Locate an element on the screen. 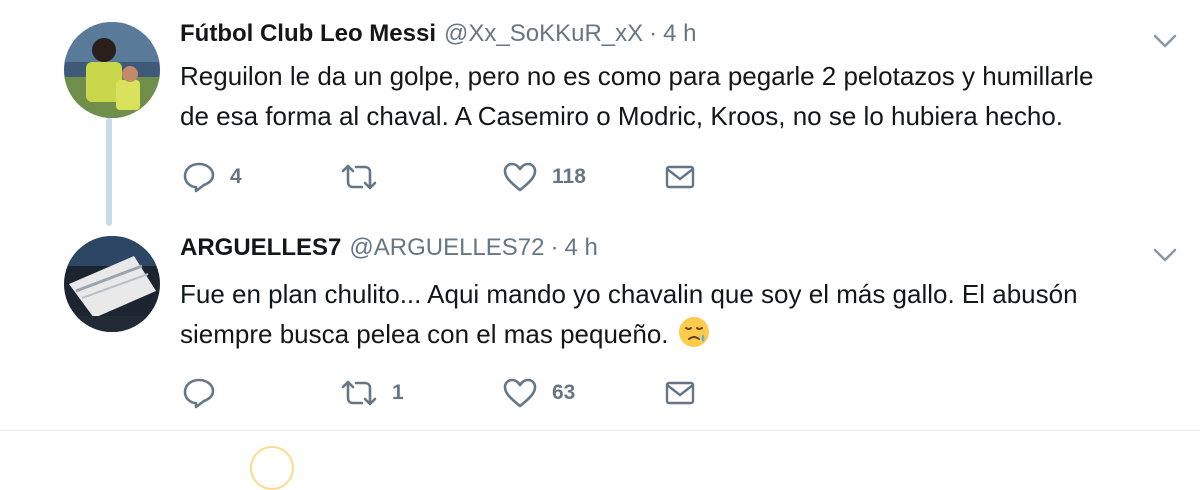 The width and height of the screenshot is (1200, 490). next-tweet-avatar is located at coordinates (272, 468).